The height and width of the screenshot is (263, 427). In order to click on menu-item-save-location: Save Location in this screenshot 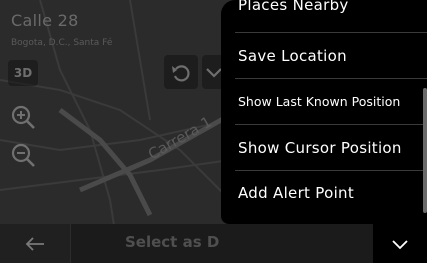, I will do `click(324, 55)`.